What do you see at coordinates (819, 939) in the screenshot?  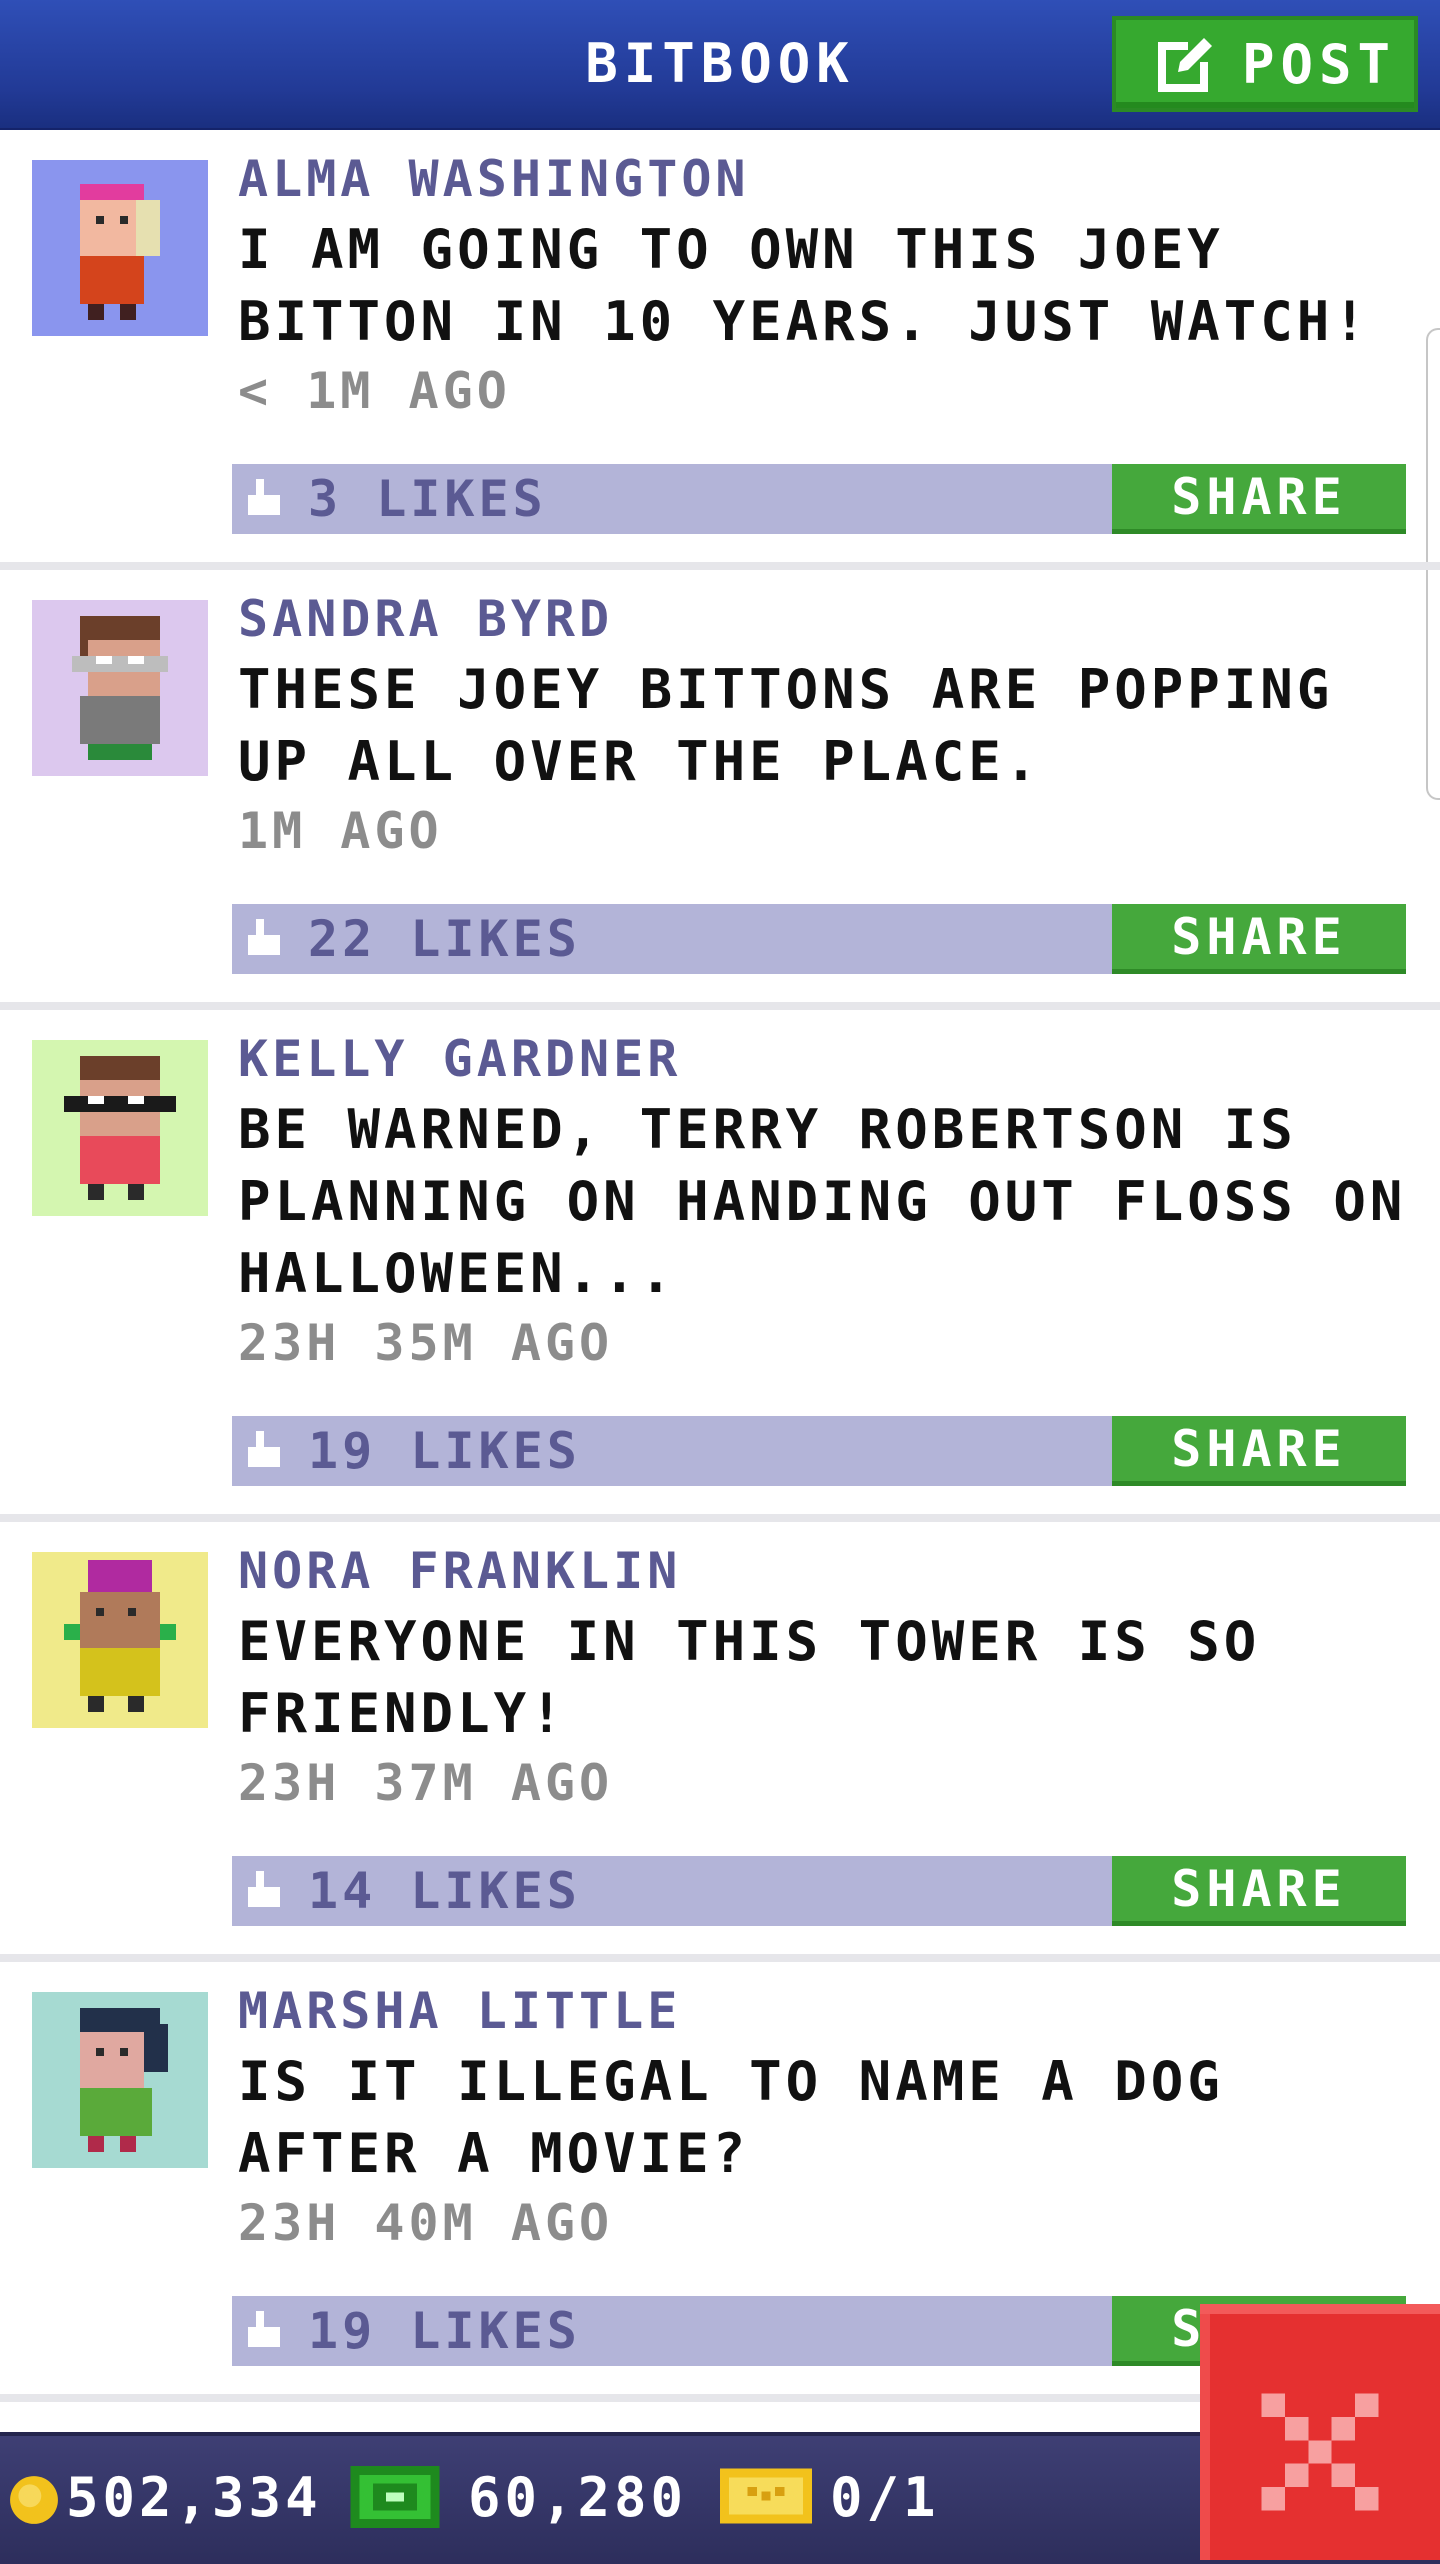 I see `like-bar: 22 LIKES SHARE` at bounding box center [819, 939].